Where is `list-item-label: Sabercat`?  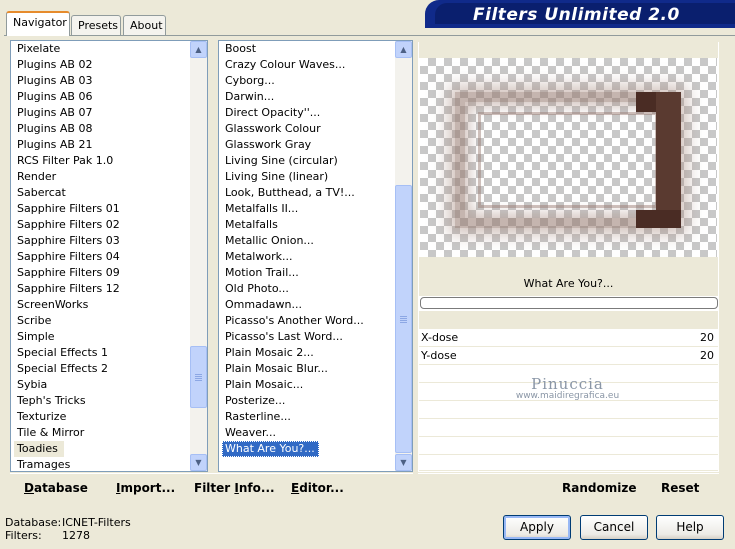
list-item-label: Sabercat is located at coordinates (41, 192).